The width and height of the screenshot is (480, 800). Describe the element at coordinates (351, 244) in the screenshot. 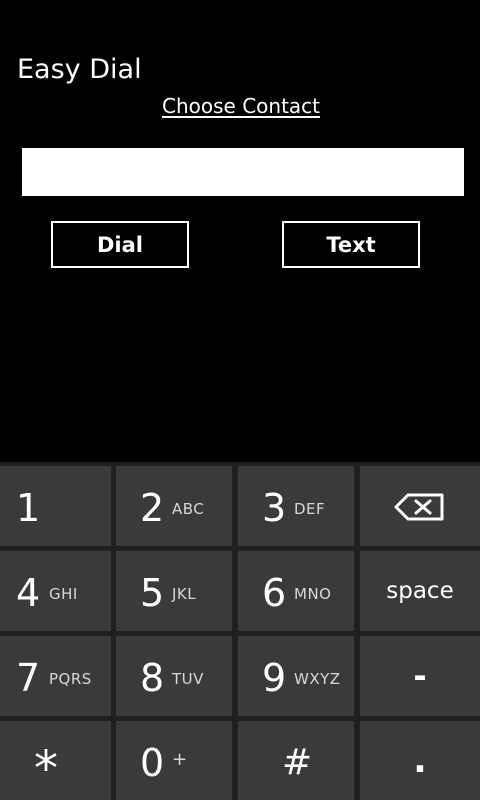

I see `text-button: Text` at that location.